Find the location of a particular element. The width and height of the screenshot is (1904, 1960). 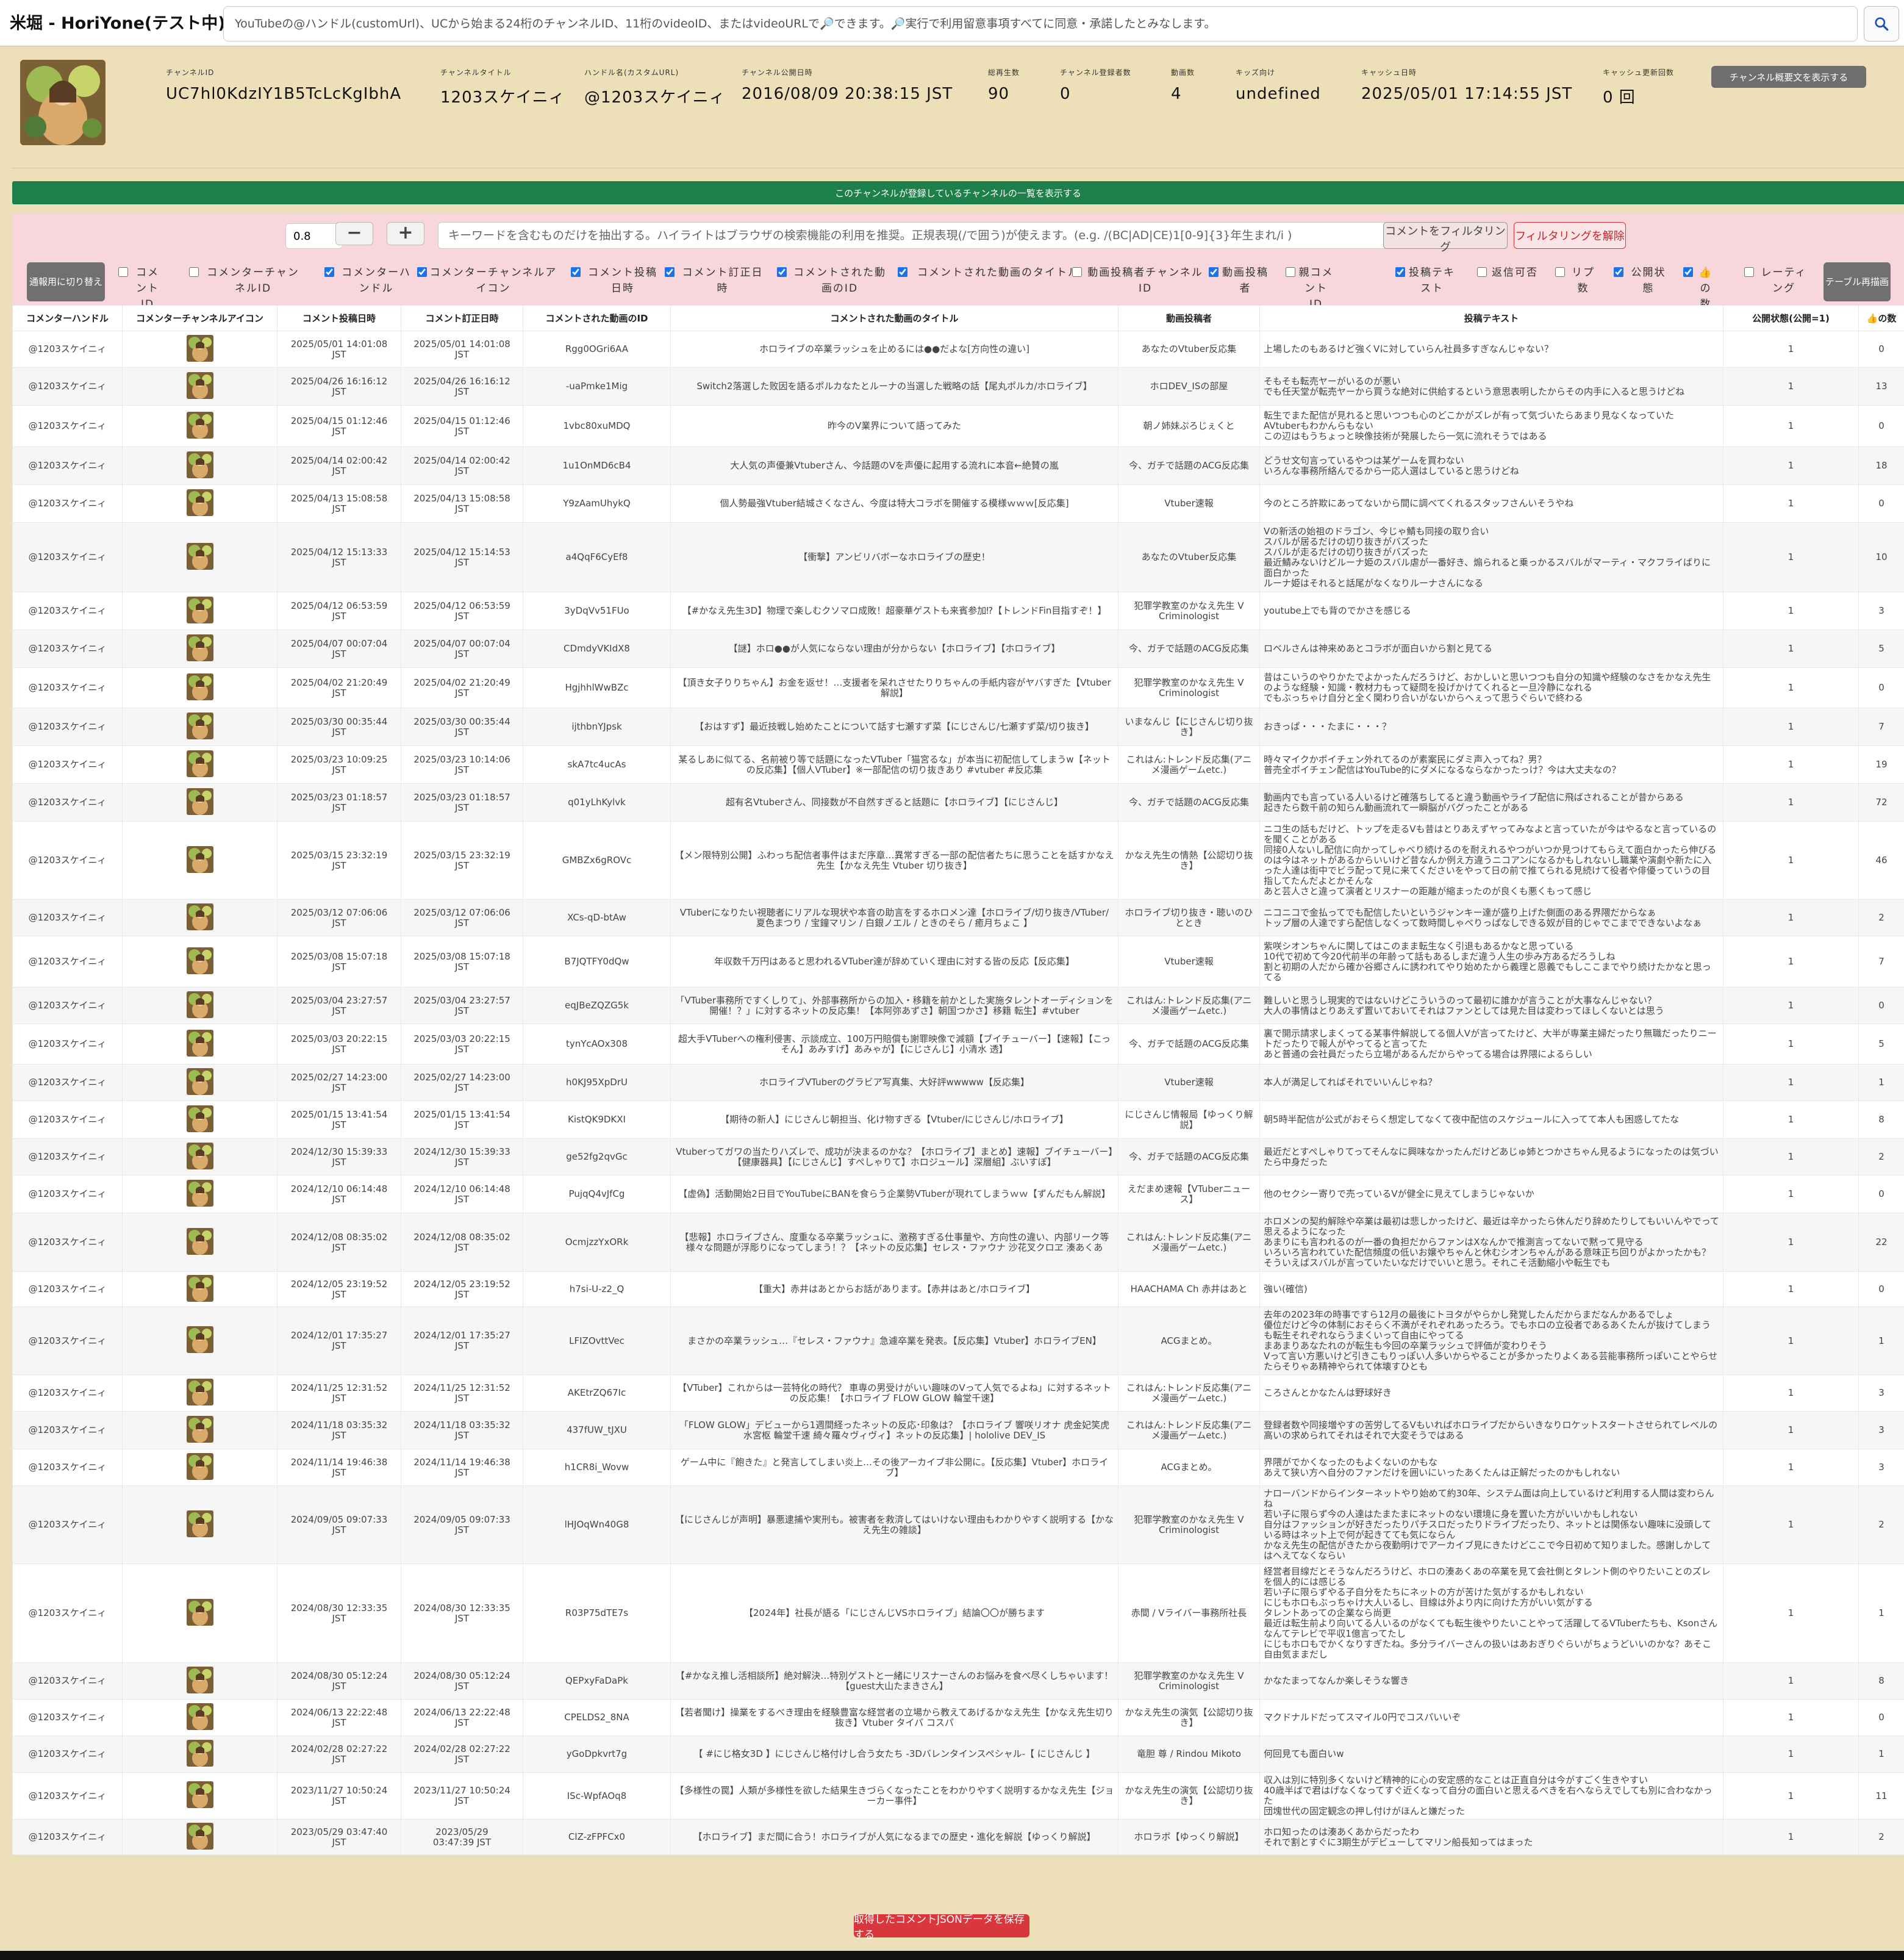

public-status-cell: 1 is located at coordinates (1791, 1341).